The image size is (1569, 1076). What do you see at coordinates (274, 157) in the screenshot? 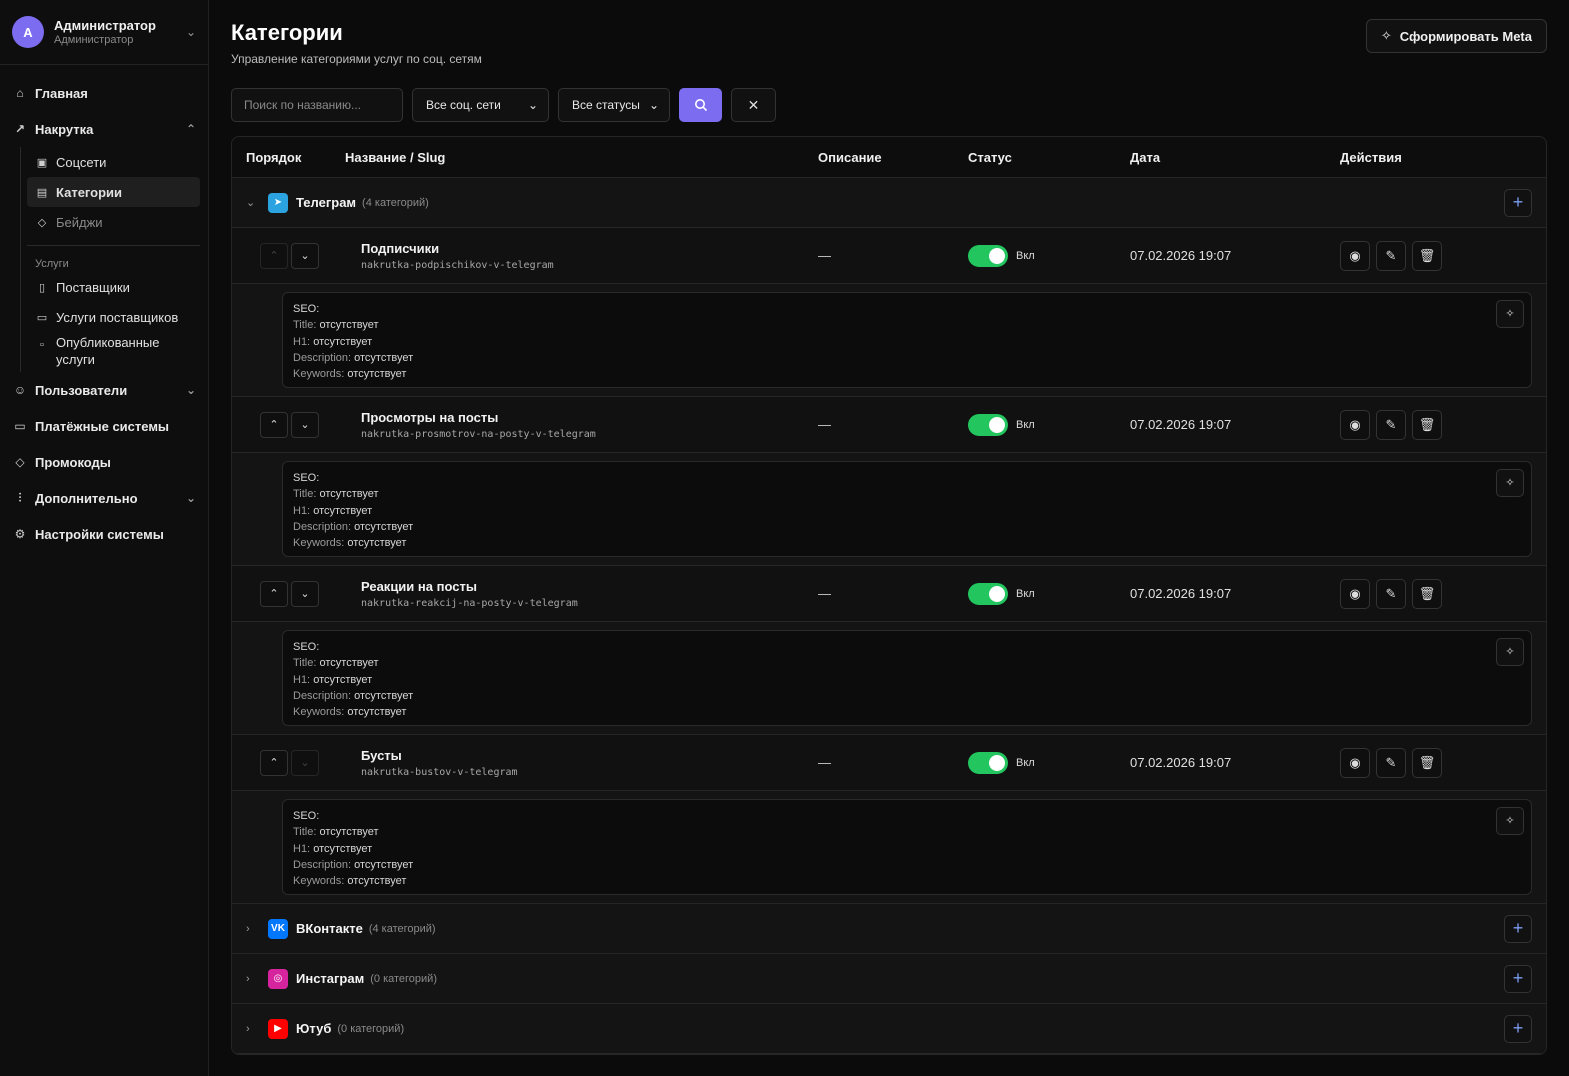
I see `column-header-order: Порядок` at bounding box center [274, 157].